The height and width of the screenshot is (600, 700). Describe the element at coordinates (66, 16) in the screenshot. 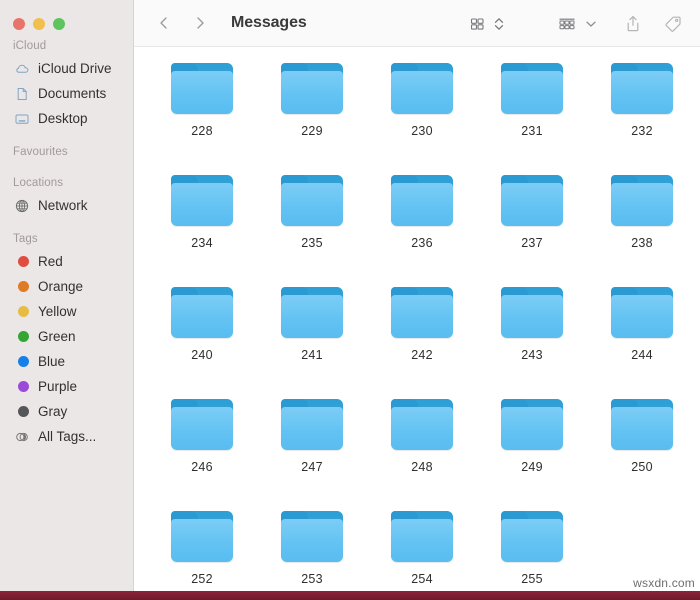

I see `window-controls` at that location.